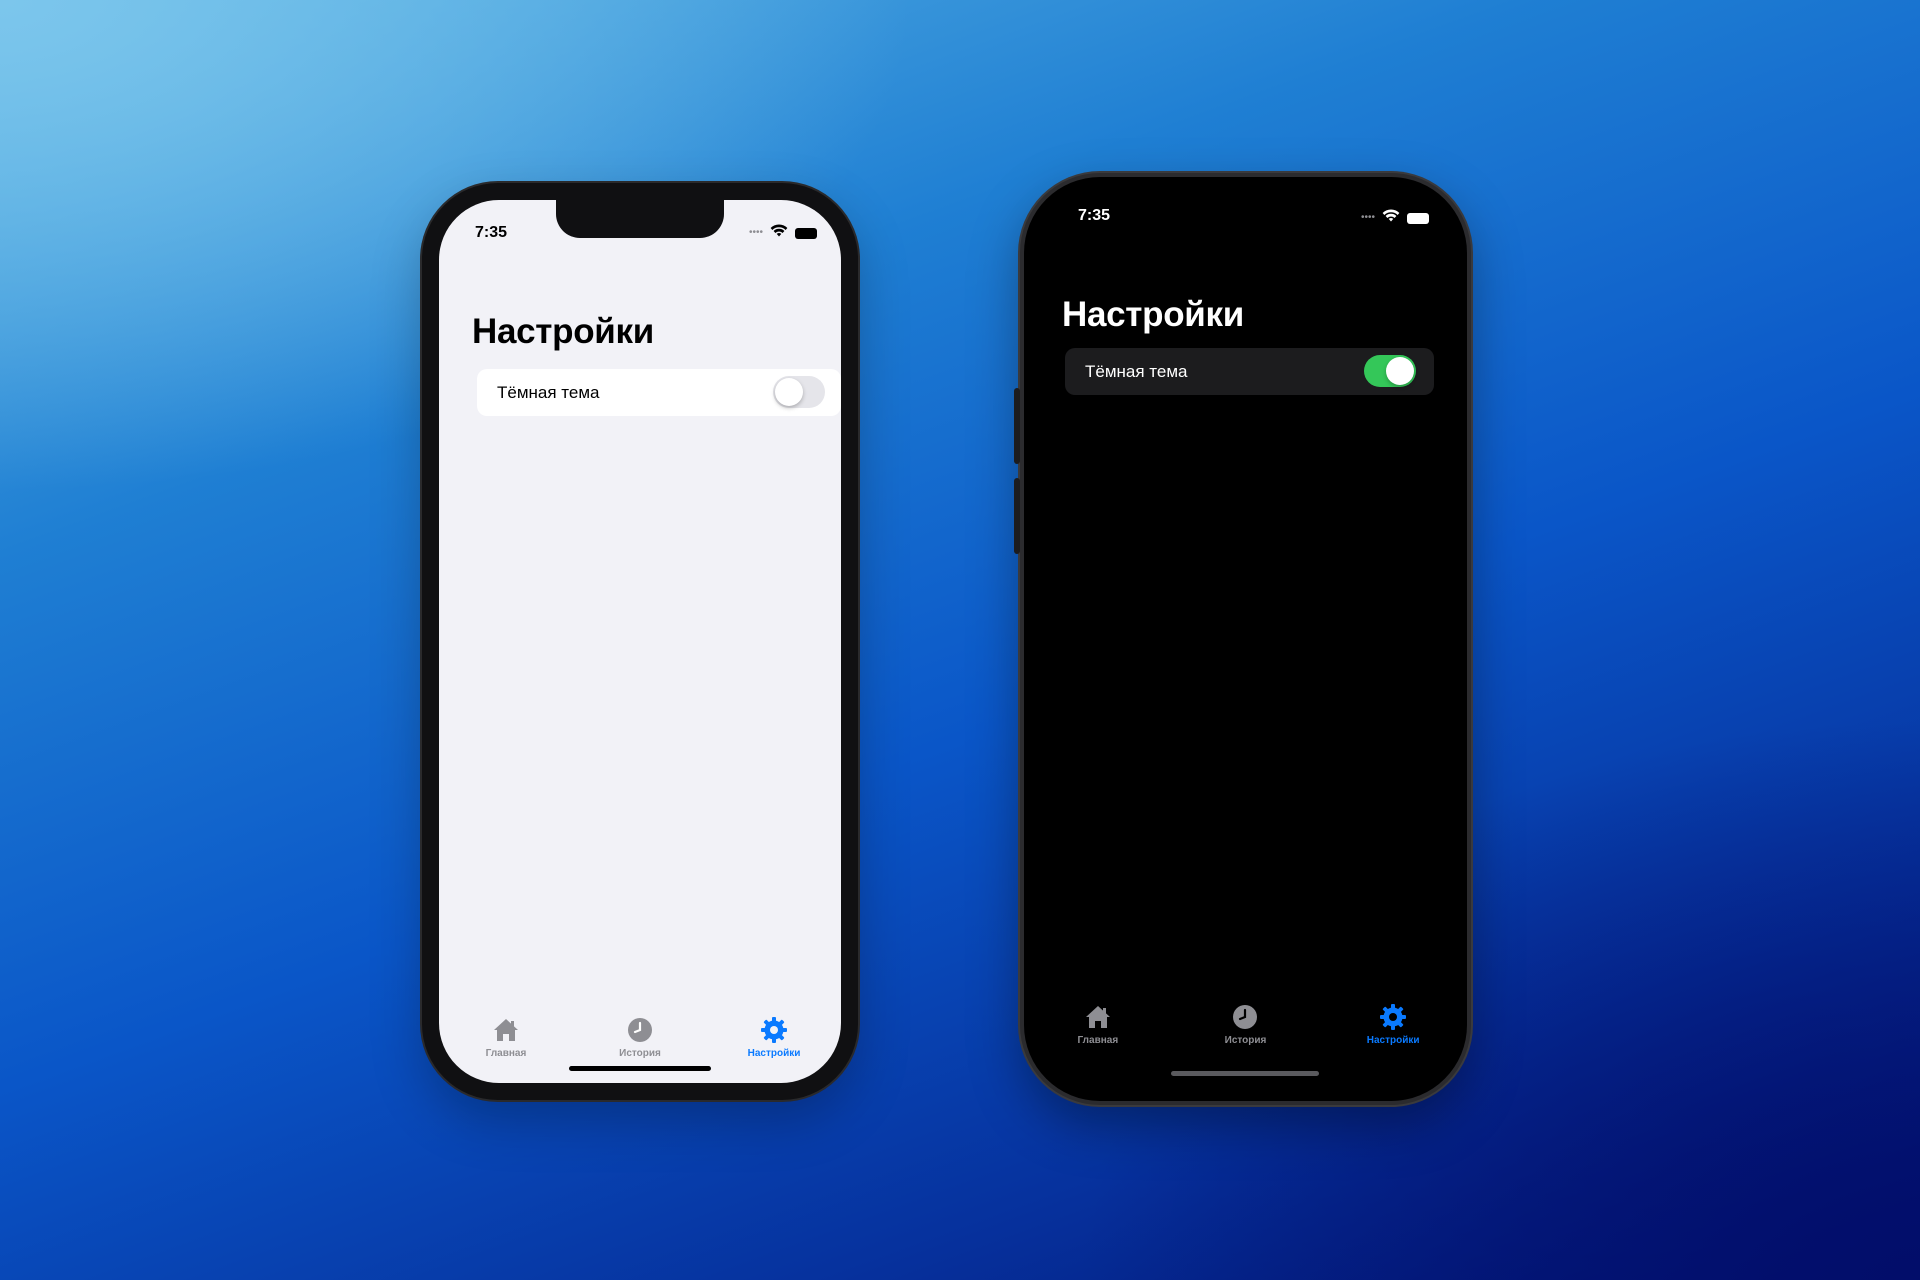  Describe the element at coordinates (1017, 516) in the screenshot. I see `volume-down-button` at that location.